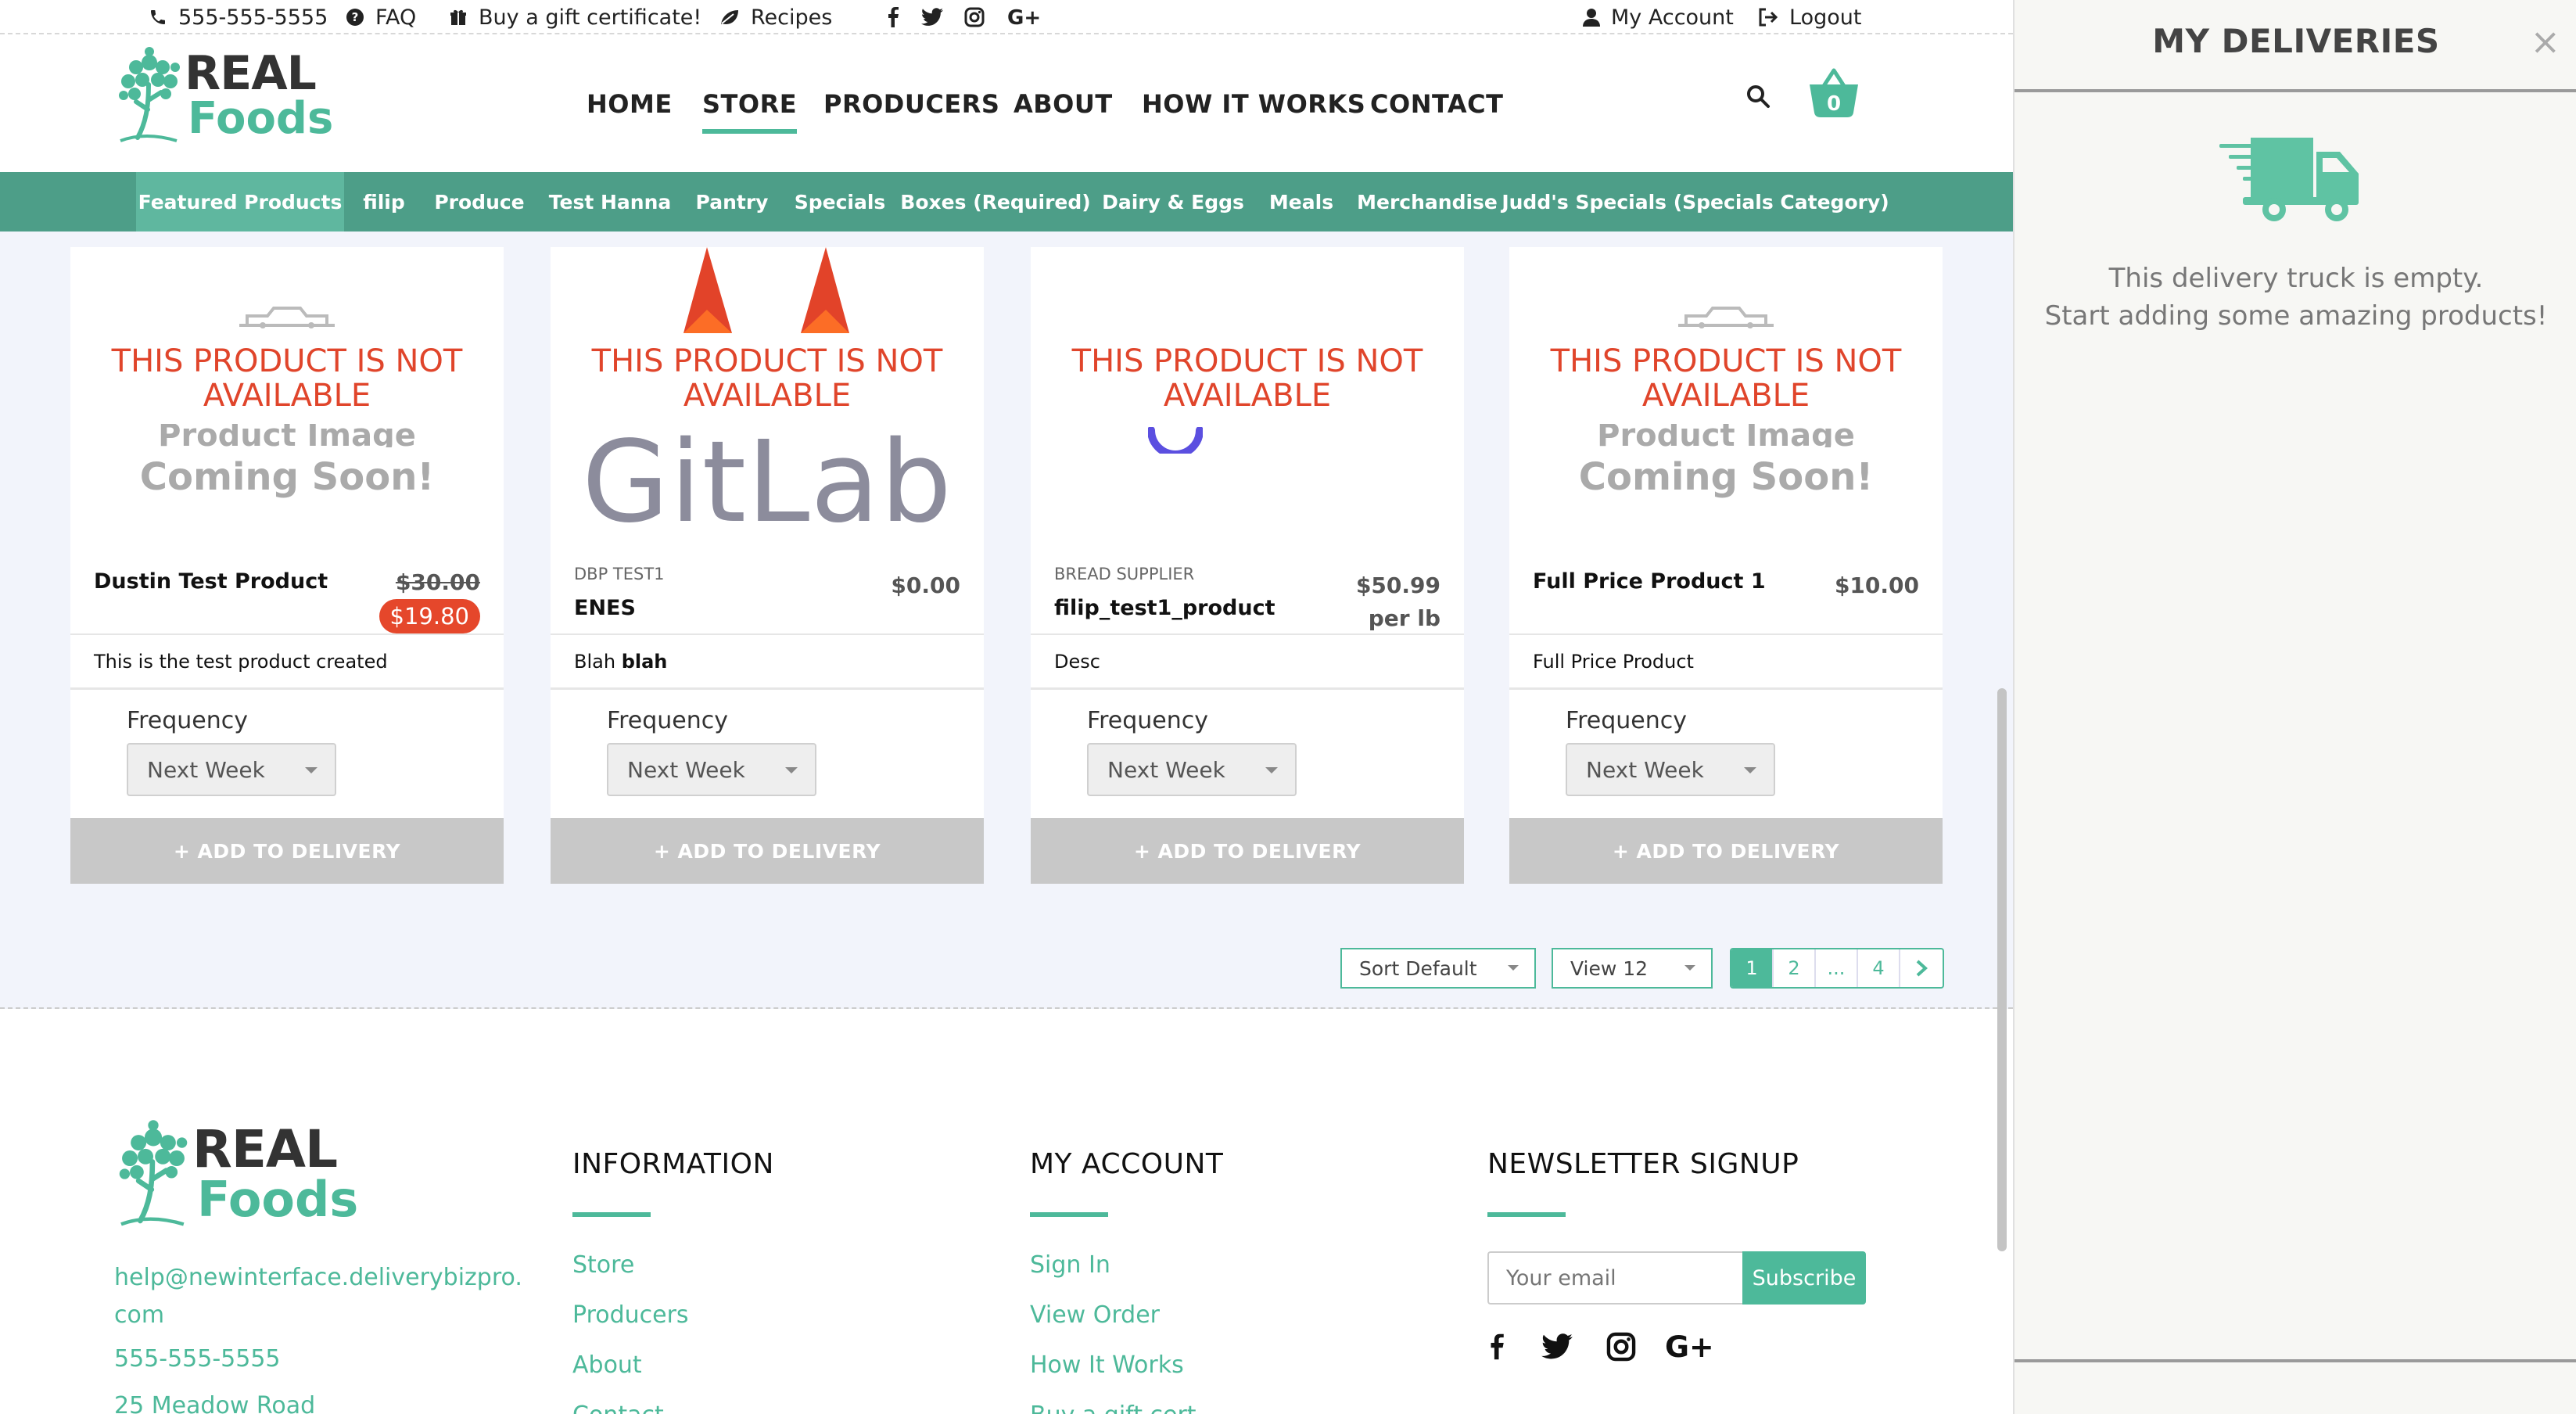 This screenshot has width=2576, height=1414. Describe the element at coordinates (995, 201) in the screenshot. I see `category-boxes-required: Boxes (Required)` at that location.